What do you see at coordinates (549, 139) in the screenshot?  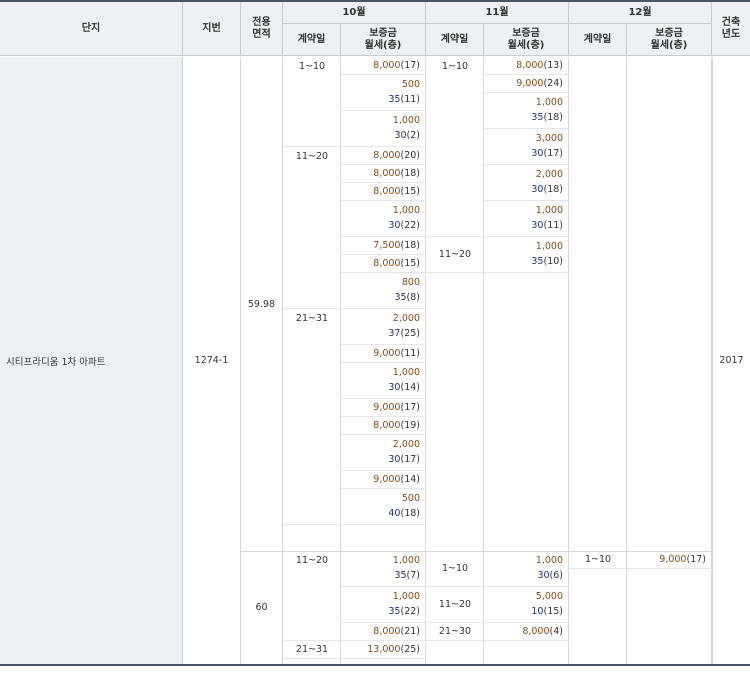 I see `deposit-line: 3,000` at bounding box center [549, 139].